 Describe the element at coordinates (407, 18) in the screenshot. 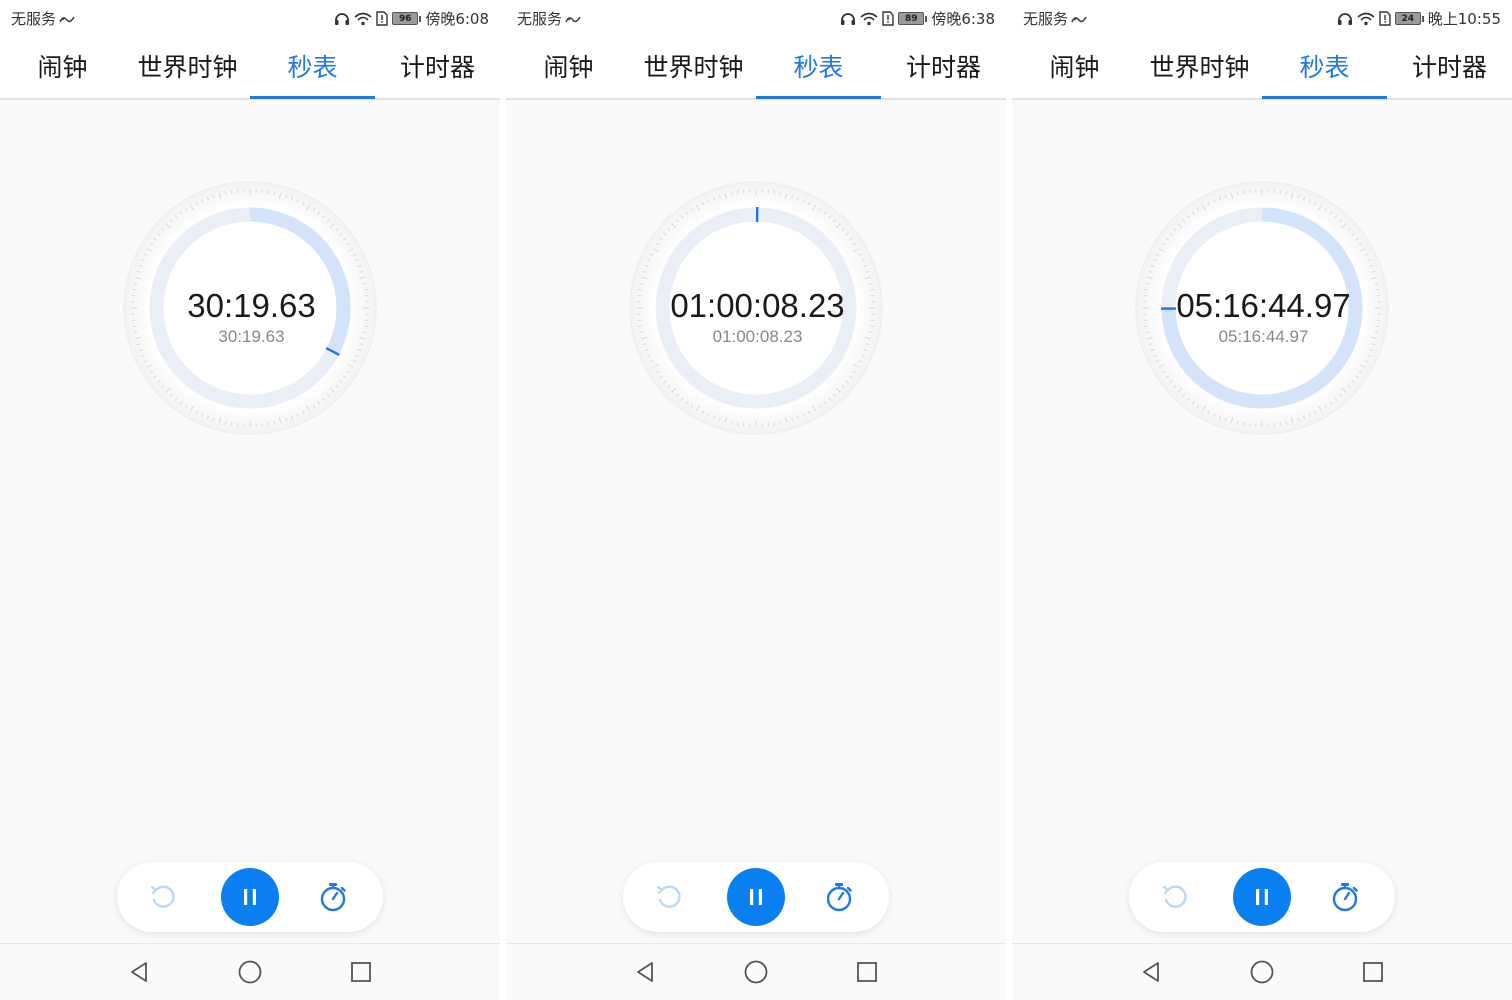

I see `battery-icon: 96` at that location.